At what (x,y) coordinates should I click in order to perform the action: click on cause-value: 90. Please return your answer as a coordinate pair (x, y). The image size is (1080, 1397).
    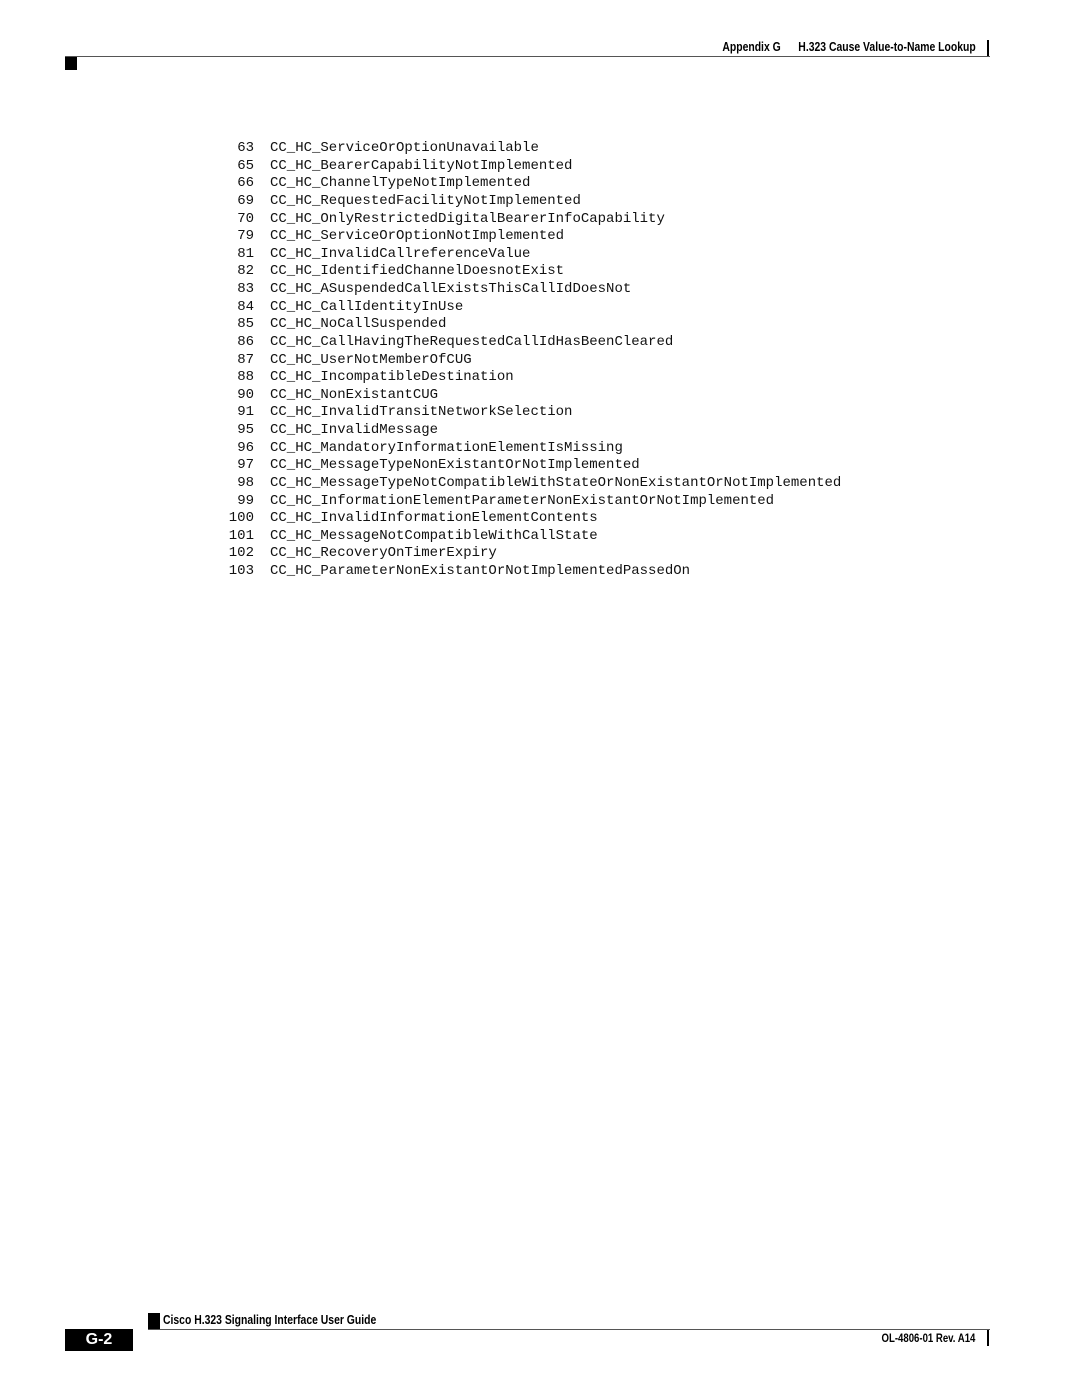
    Looking at the image, I should click on (245, 394).